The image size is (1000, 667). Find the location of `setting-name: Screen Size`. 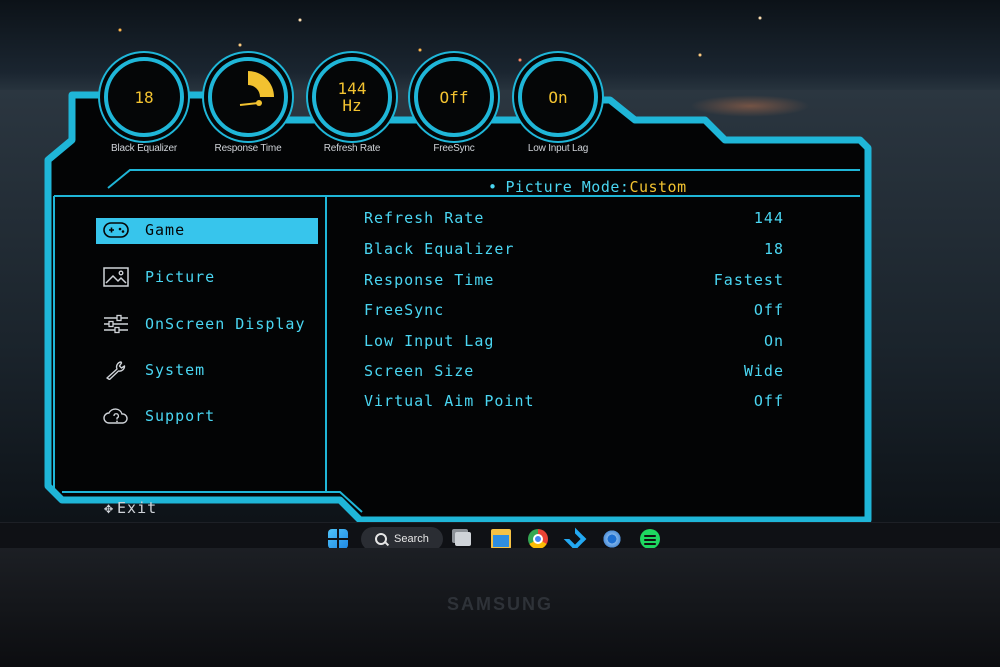

setting-name: Screen Size is located at coordinates (419, 371).